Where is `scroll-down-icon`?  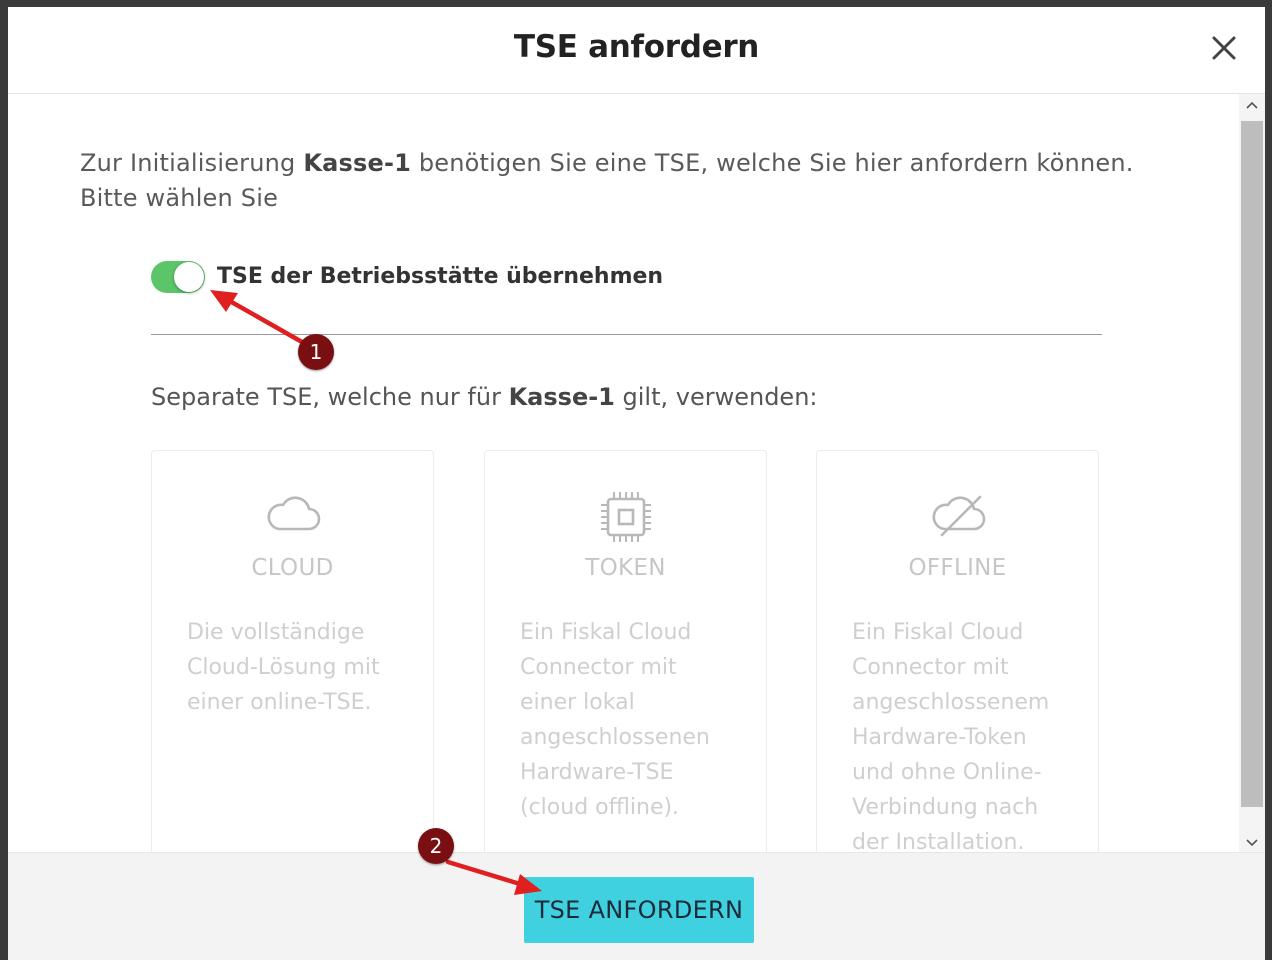
scroll-down-icon is located at coordinates (1252, 843).